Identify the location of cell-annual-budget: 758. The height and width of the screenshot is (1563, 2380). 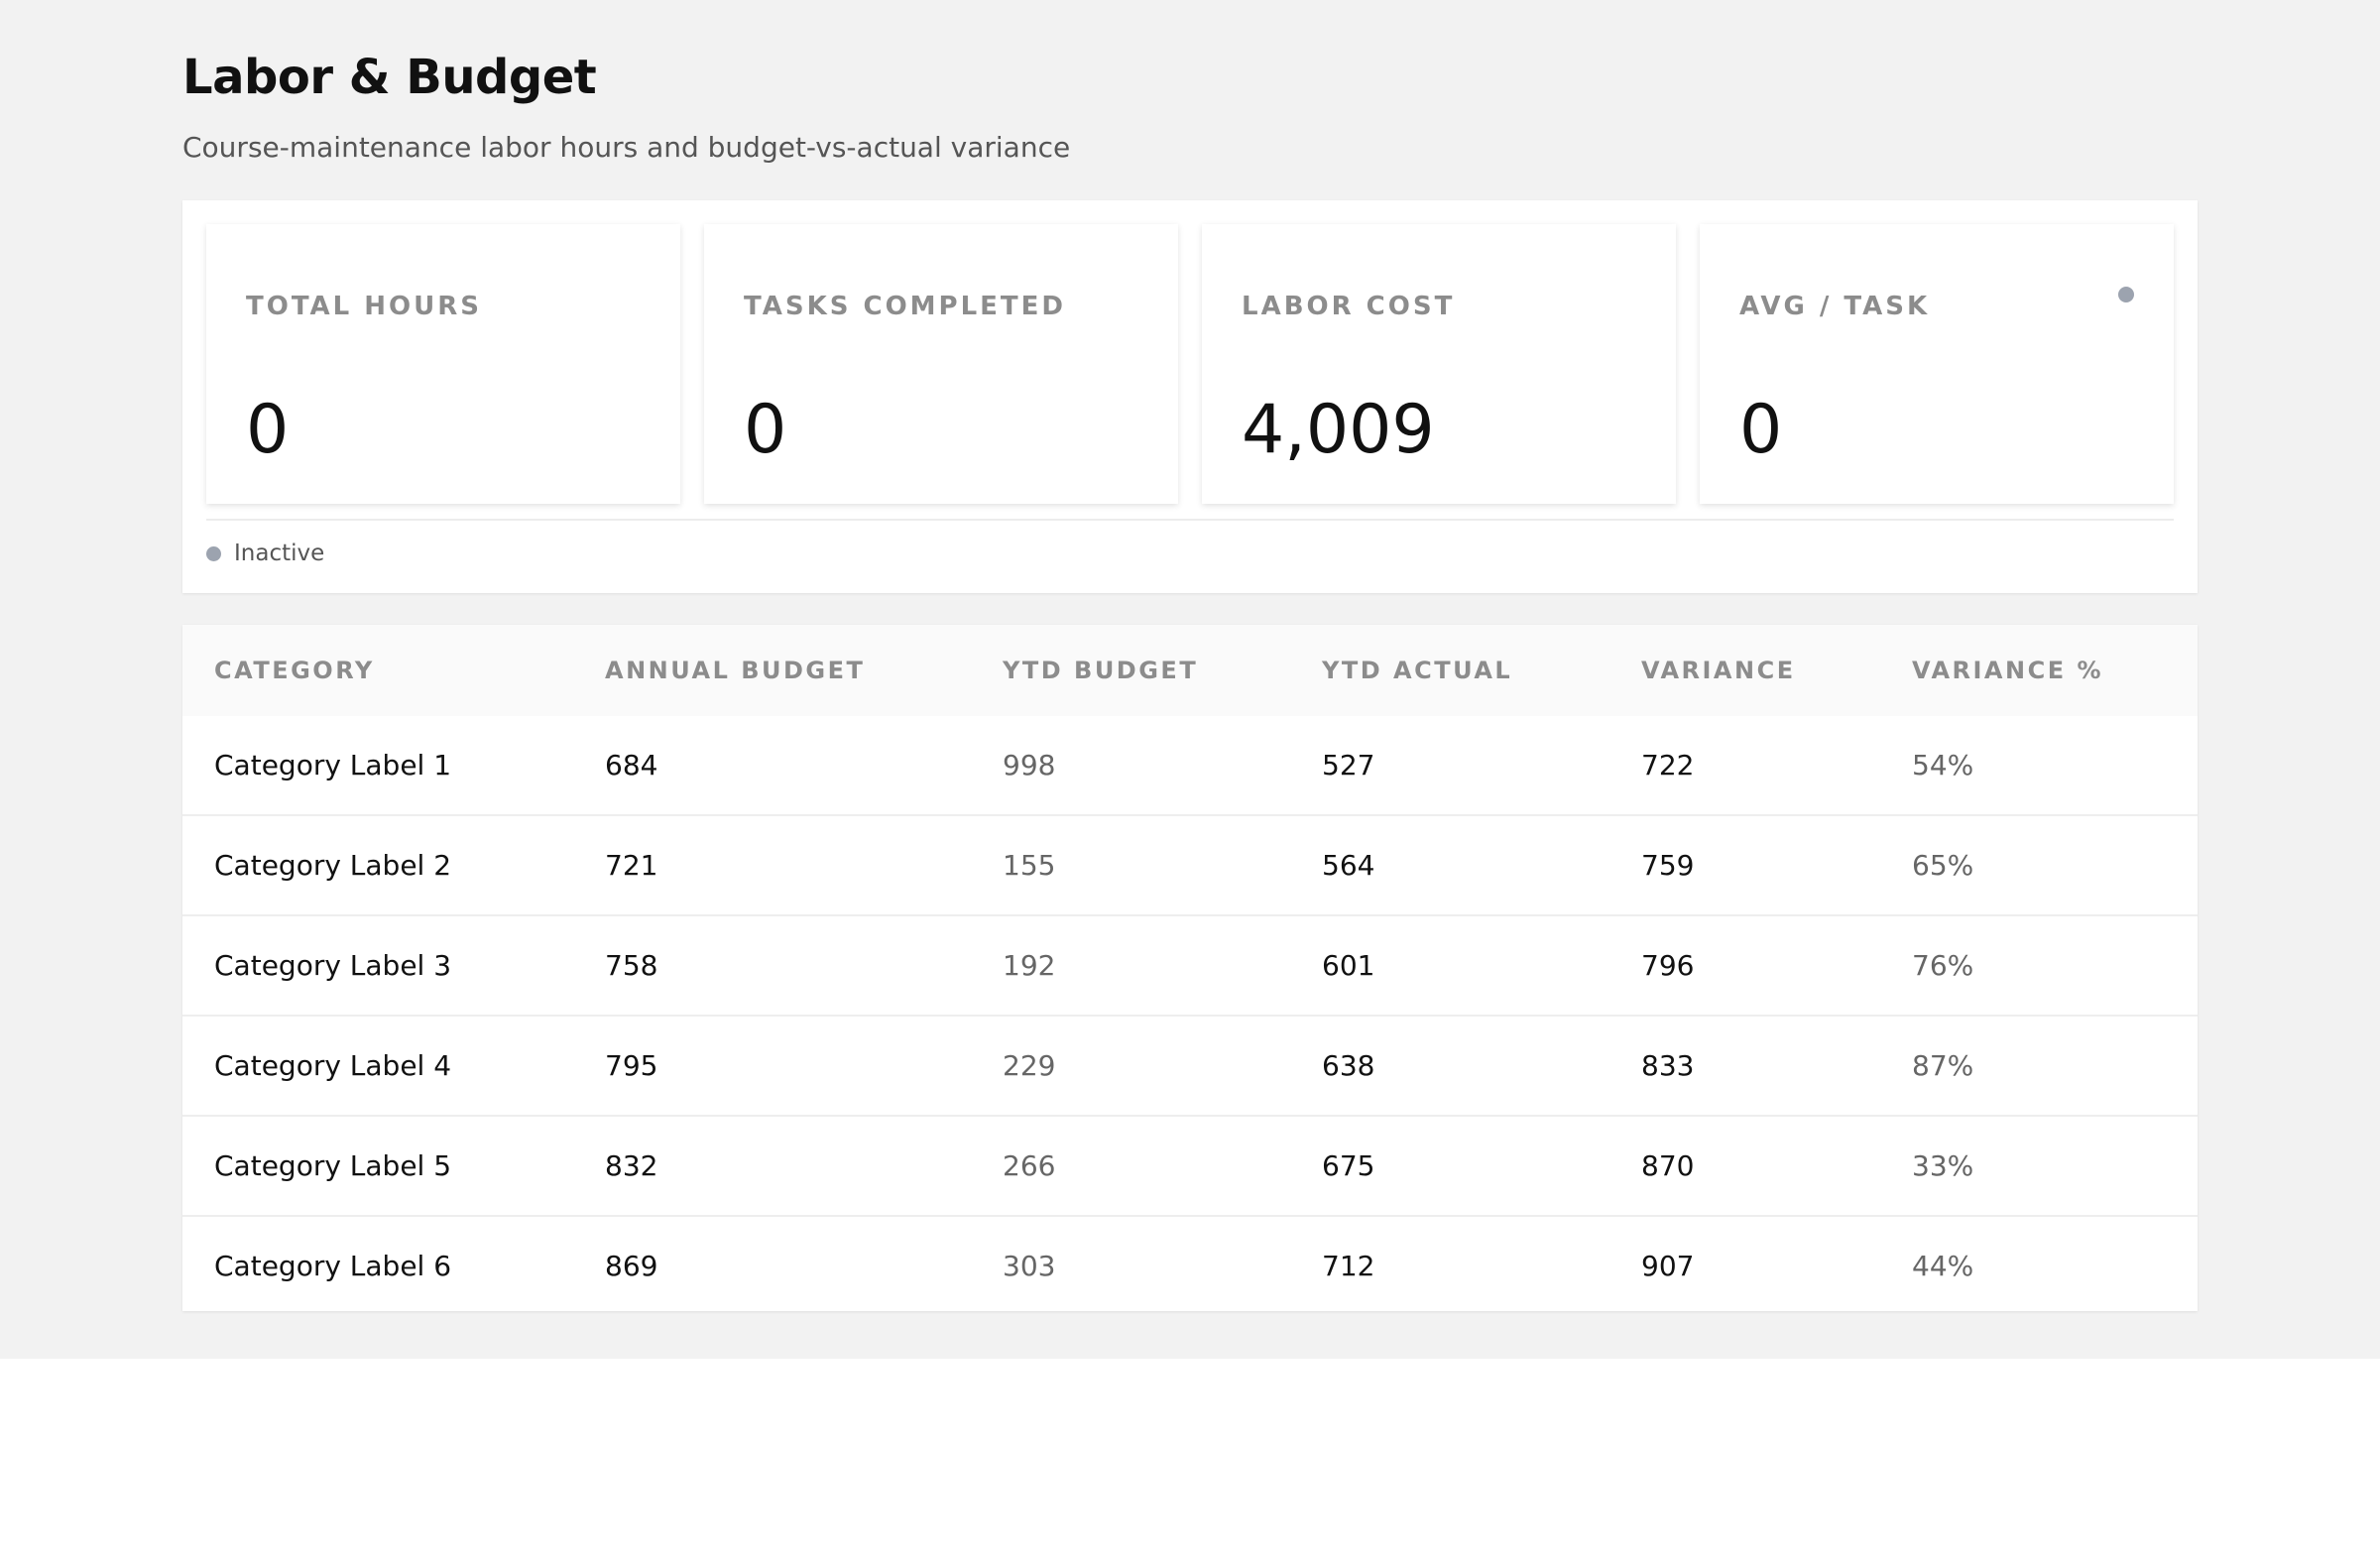
(772, 965).